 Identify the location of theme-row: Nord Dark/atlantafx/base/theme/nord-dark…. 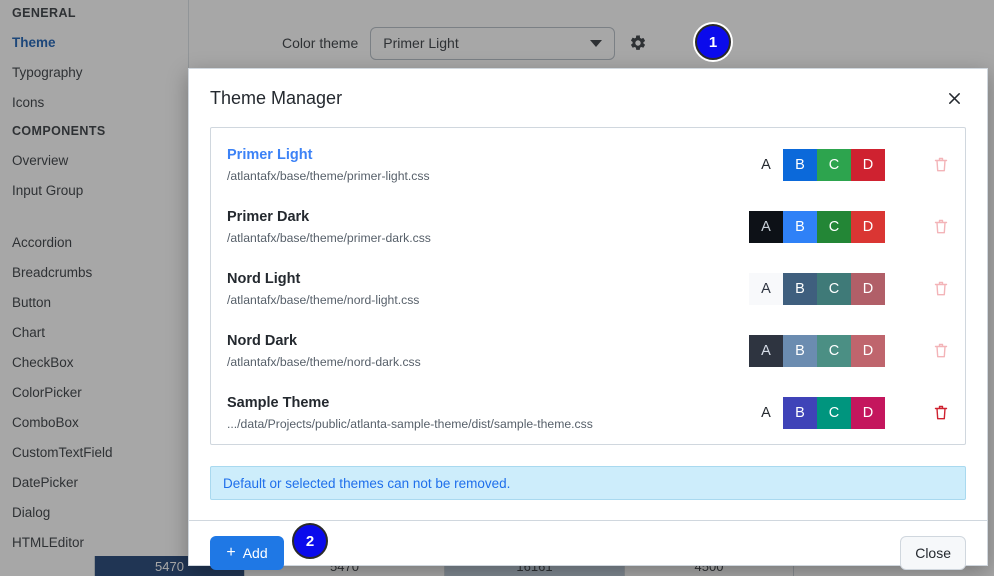
(588, 351).